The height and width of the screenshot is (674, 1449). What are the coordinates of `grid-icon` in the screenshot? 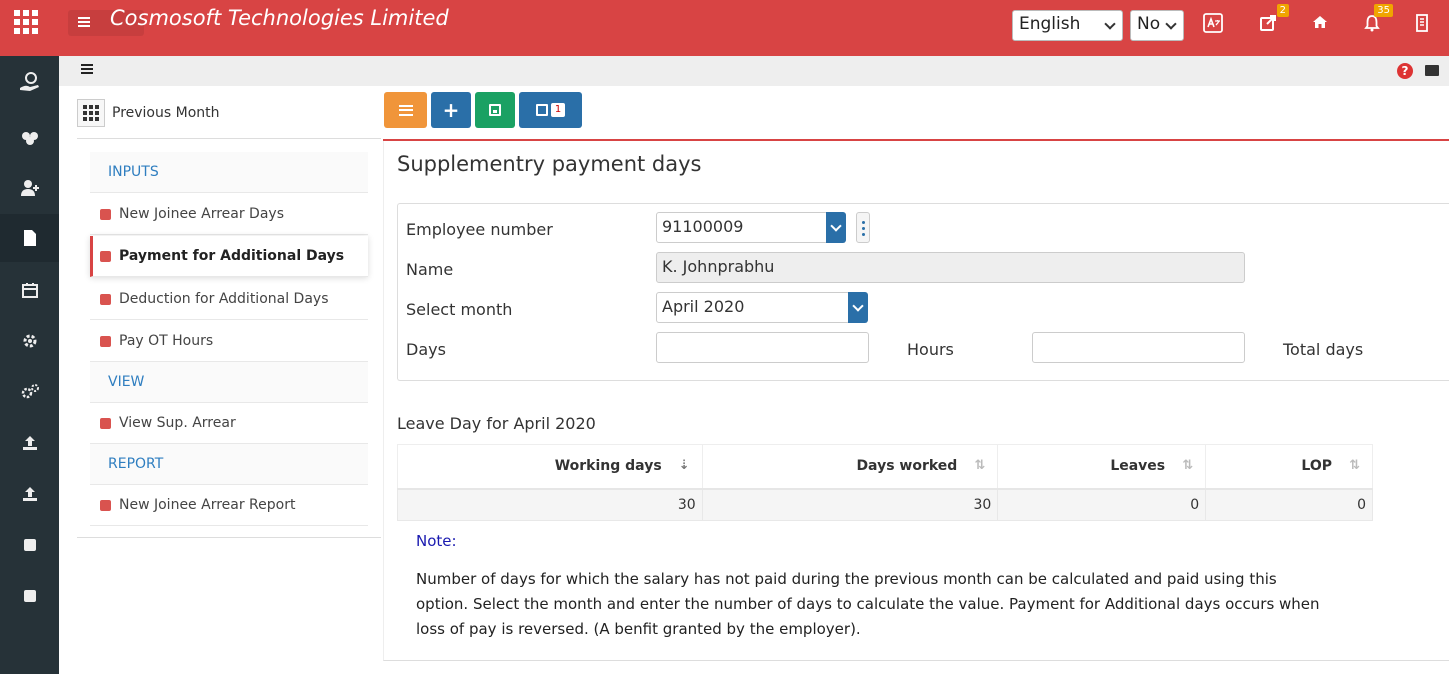 It's located at (91, 113).